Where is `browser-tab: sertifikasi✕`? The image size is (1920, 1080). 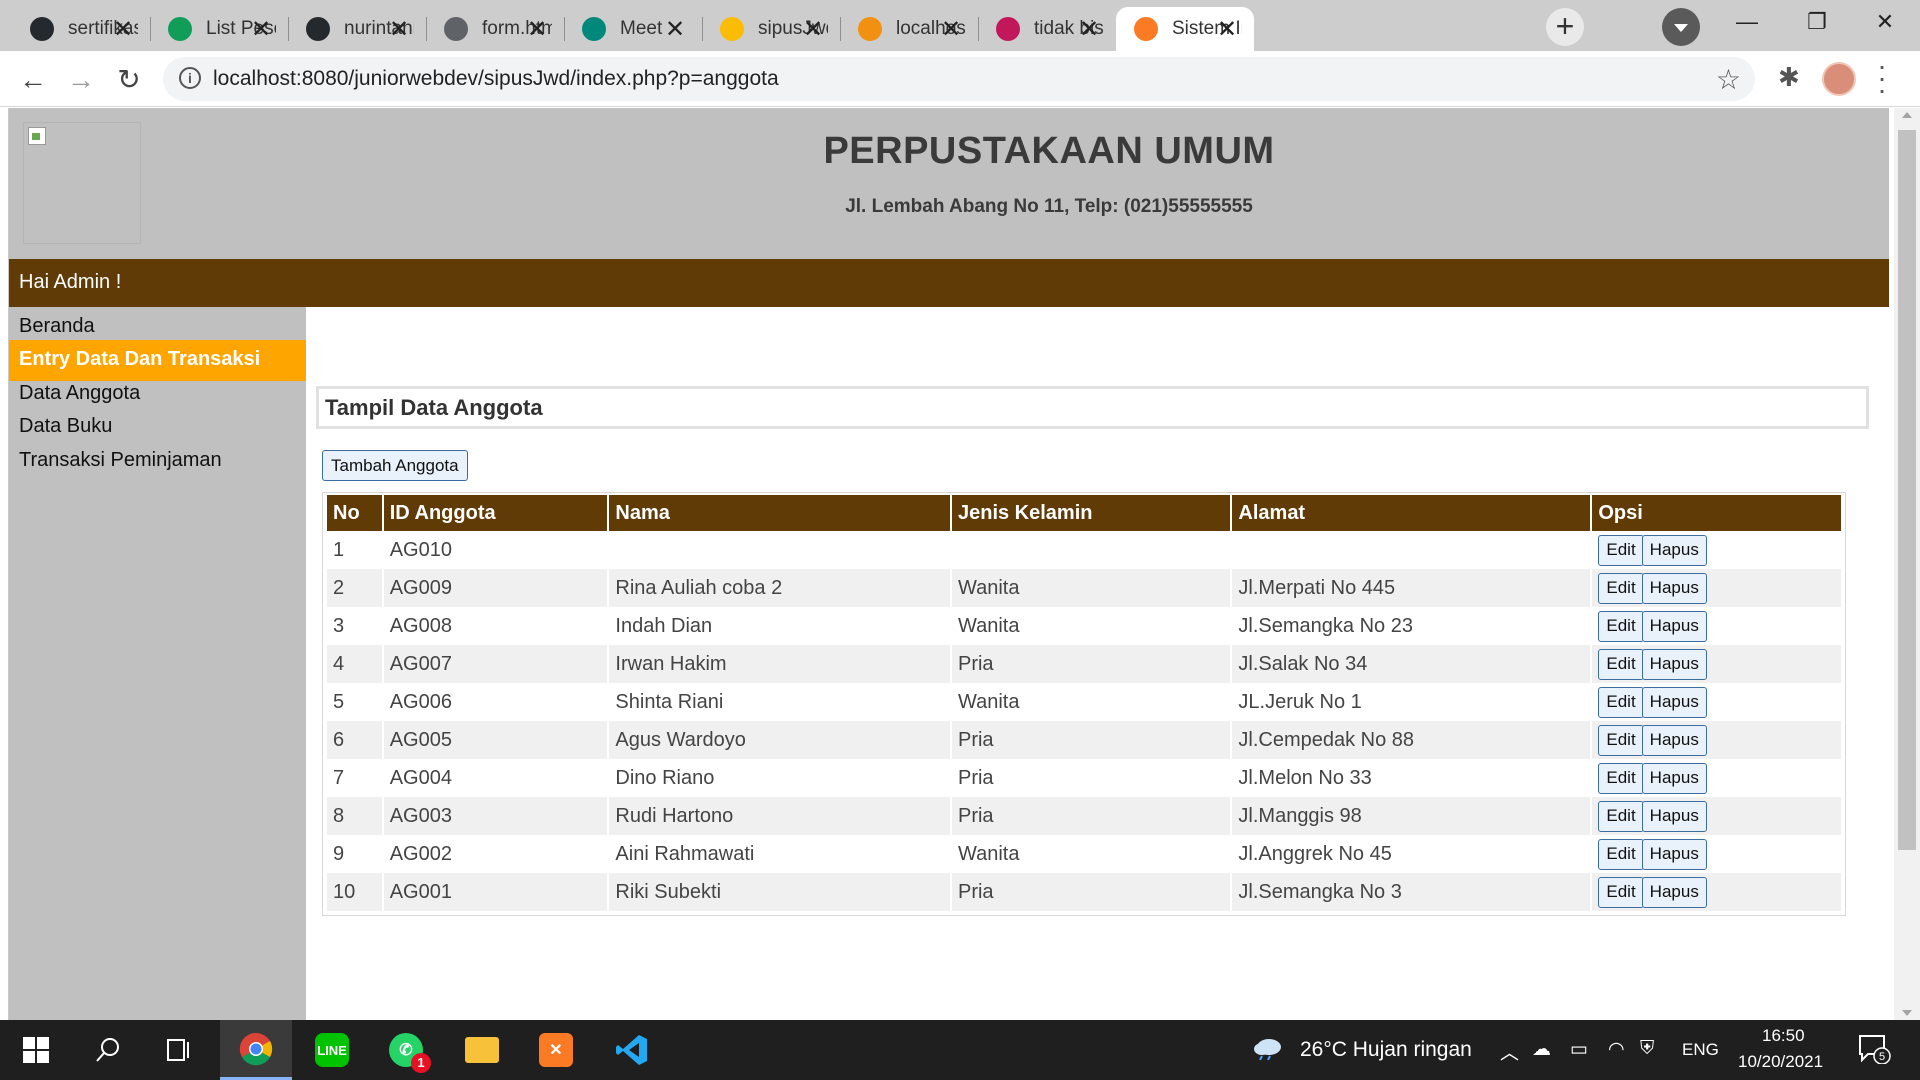
browser-tab: sertifikasi✕ is located at coordinates (81, 29).